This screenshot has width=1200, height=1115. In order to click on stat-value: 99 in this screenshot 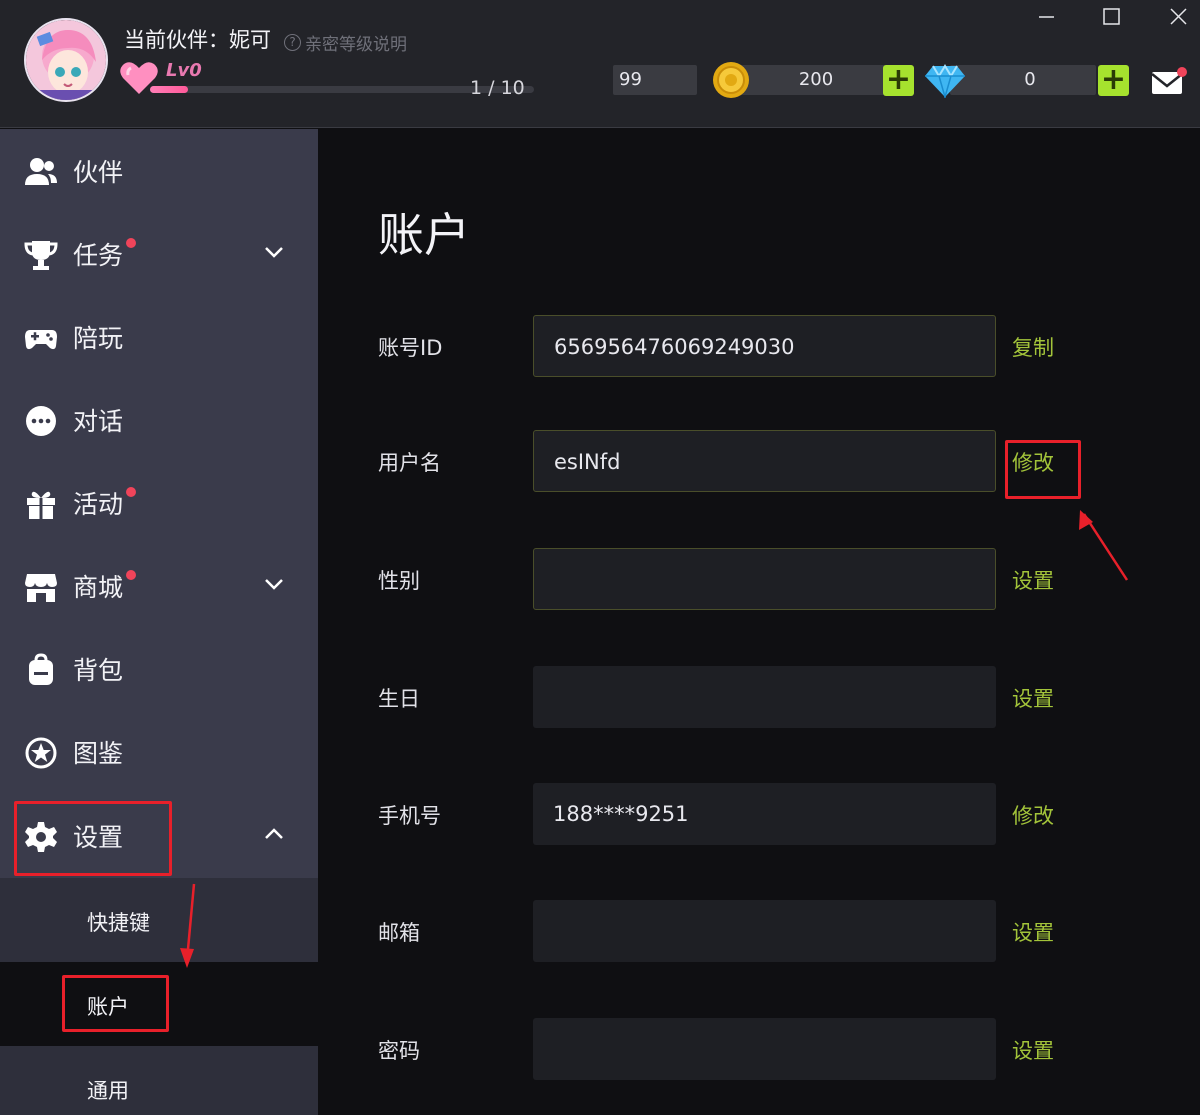, I will do `click(630, 79)`.